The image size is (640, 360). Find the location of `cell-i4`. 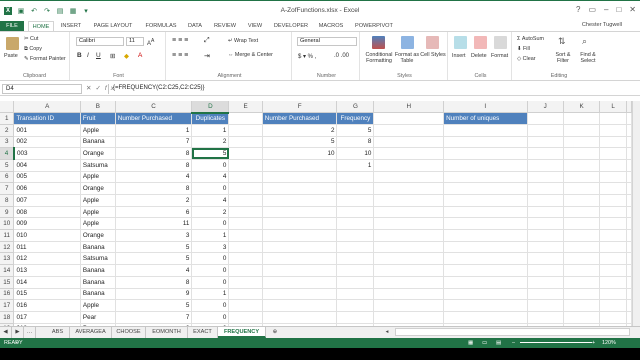

cell-i4 is located at coordinates (485, 153).